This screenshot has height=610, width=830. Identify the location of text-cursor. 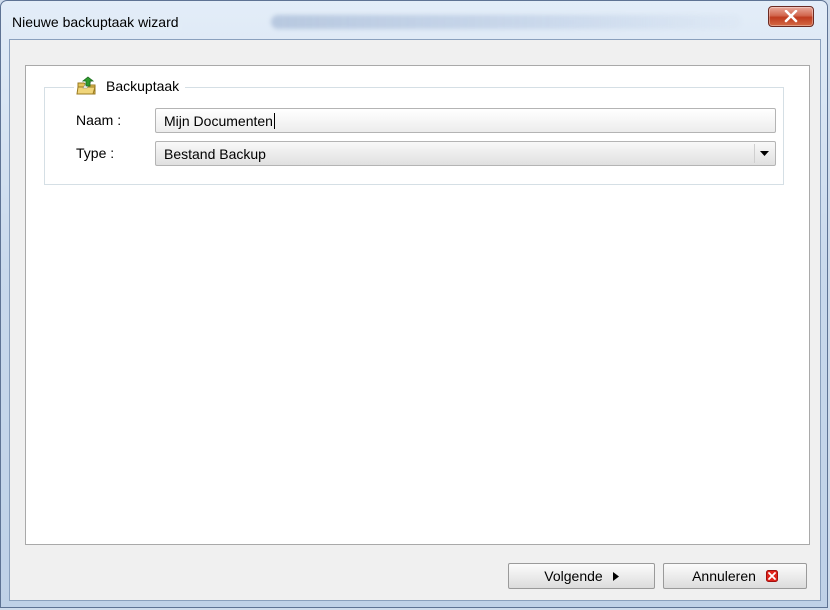
(274, 121).